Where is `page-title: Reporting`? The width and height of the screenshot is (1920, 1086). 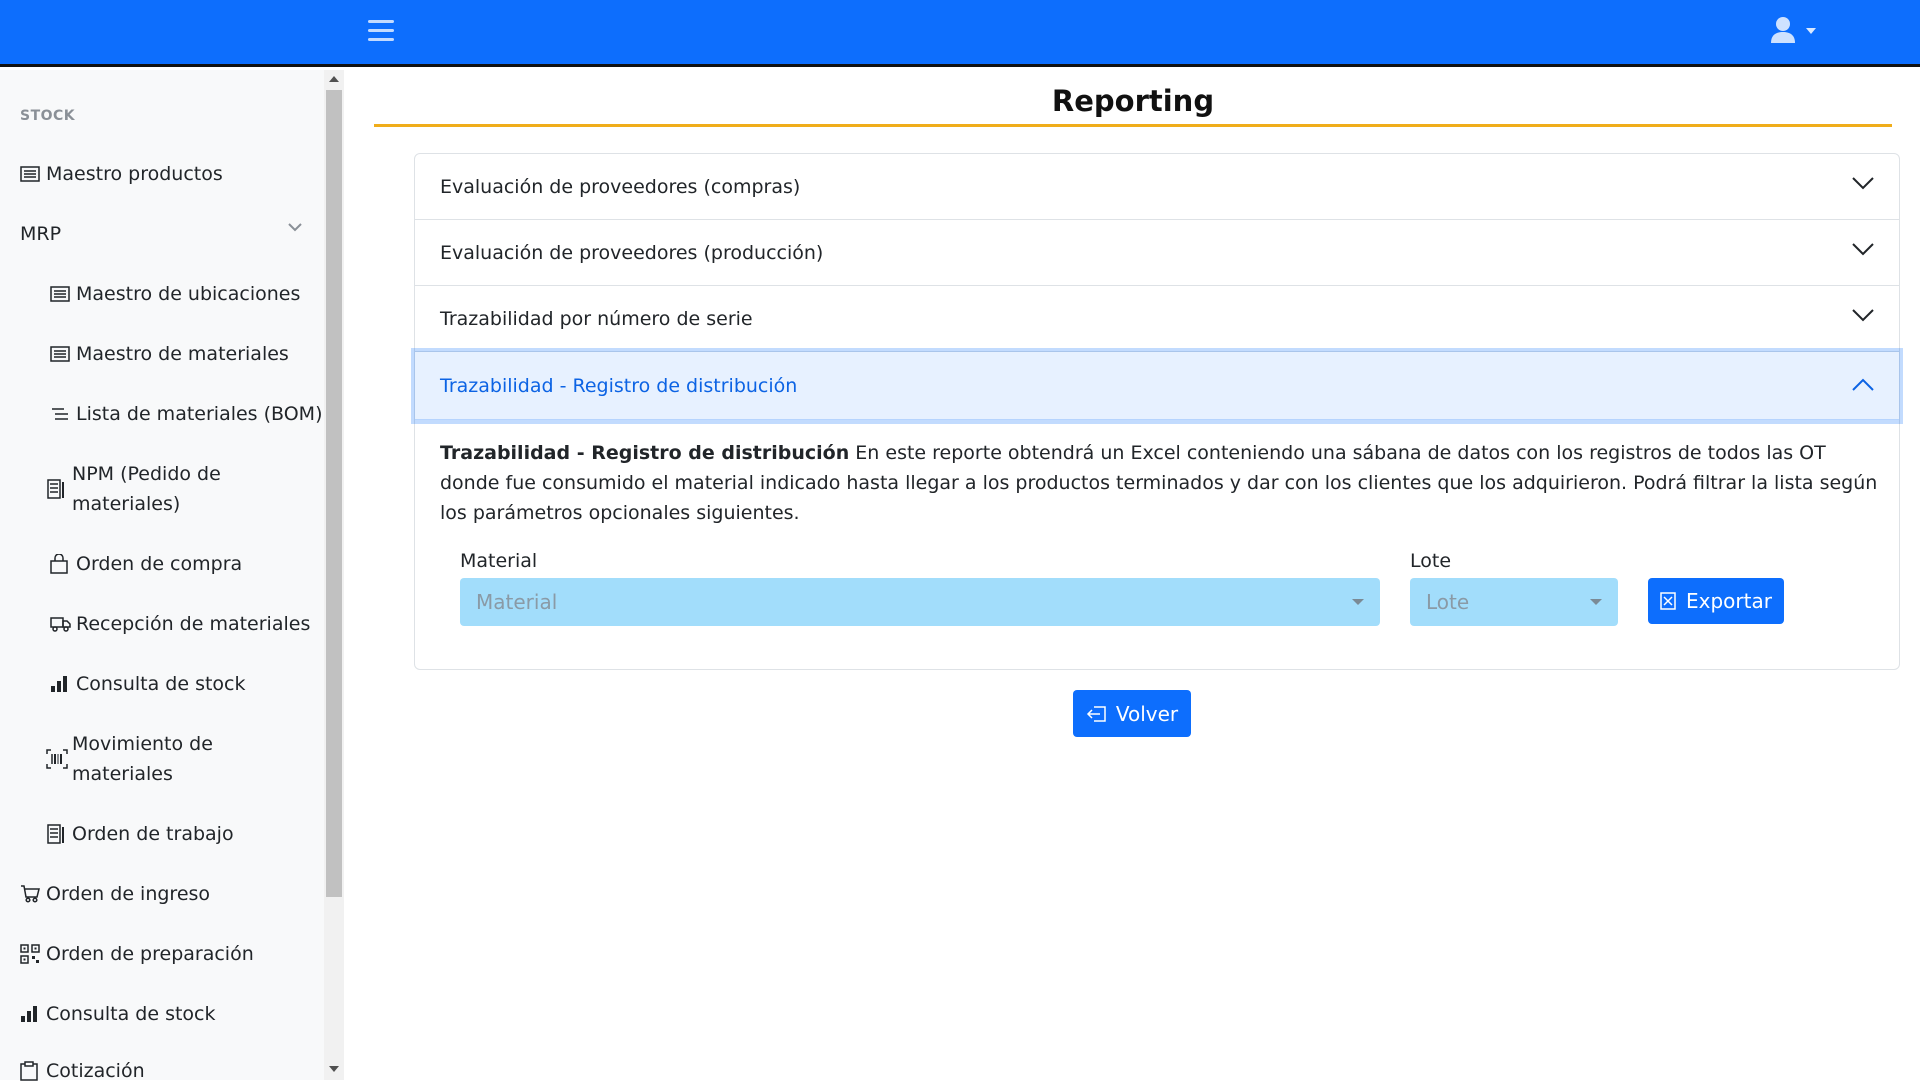
page-title: Reporting is located at coordinates (1133, 101).